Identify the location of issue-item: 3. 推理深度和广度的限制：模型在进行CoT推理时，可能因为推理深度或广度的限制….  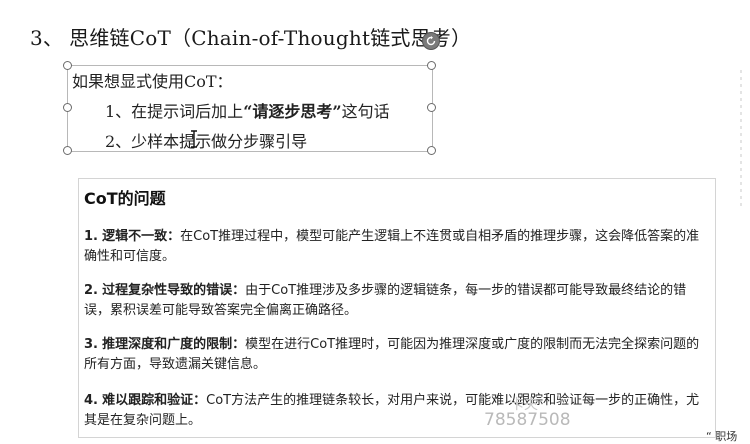
(395, 355).